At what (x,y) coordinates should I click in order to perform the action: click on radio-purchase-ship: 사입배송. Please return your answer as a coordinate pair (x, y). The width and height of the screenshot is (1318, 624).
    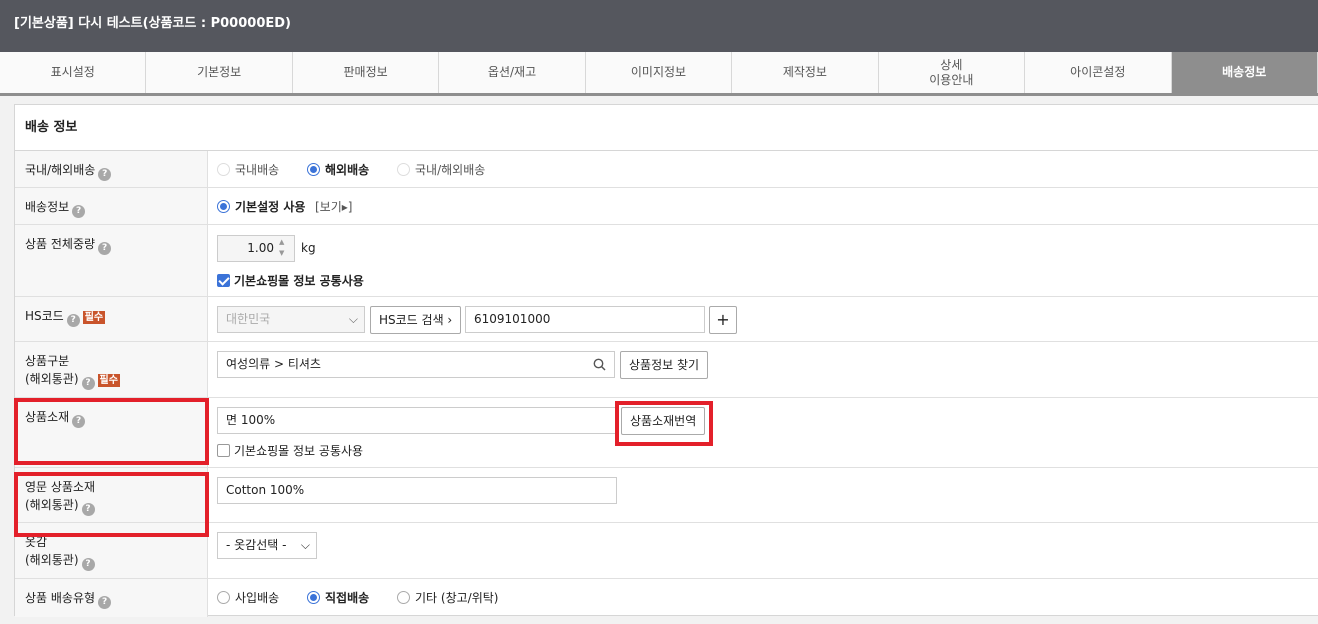
    Looking at the image, I should click on (248, 598).